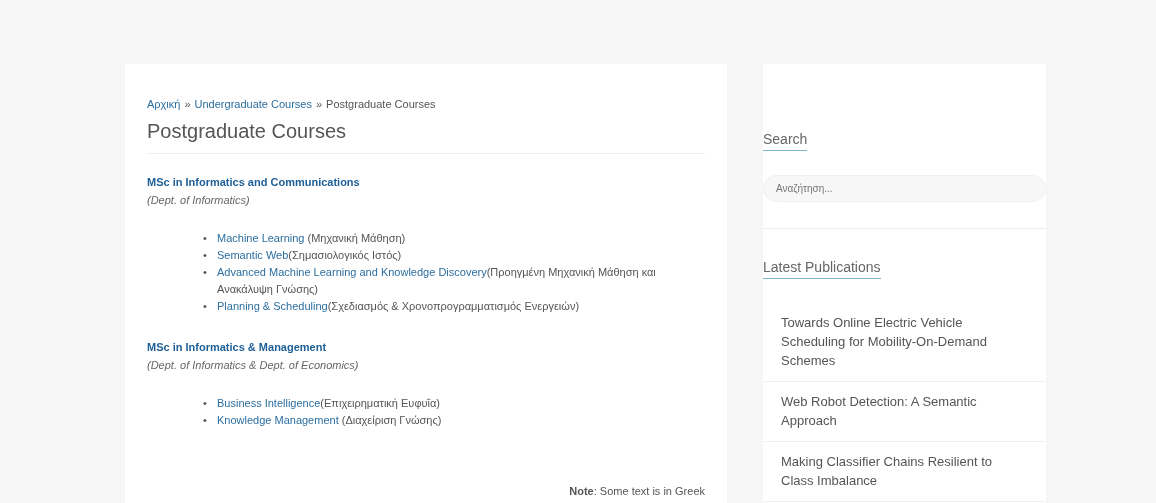  What do you see at coordinates (904, 412) in the screenshot?
I see `publication-link: Web Robot Detection: A Semantic Approach` at bounding box center [904, 412].